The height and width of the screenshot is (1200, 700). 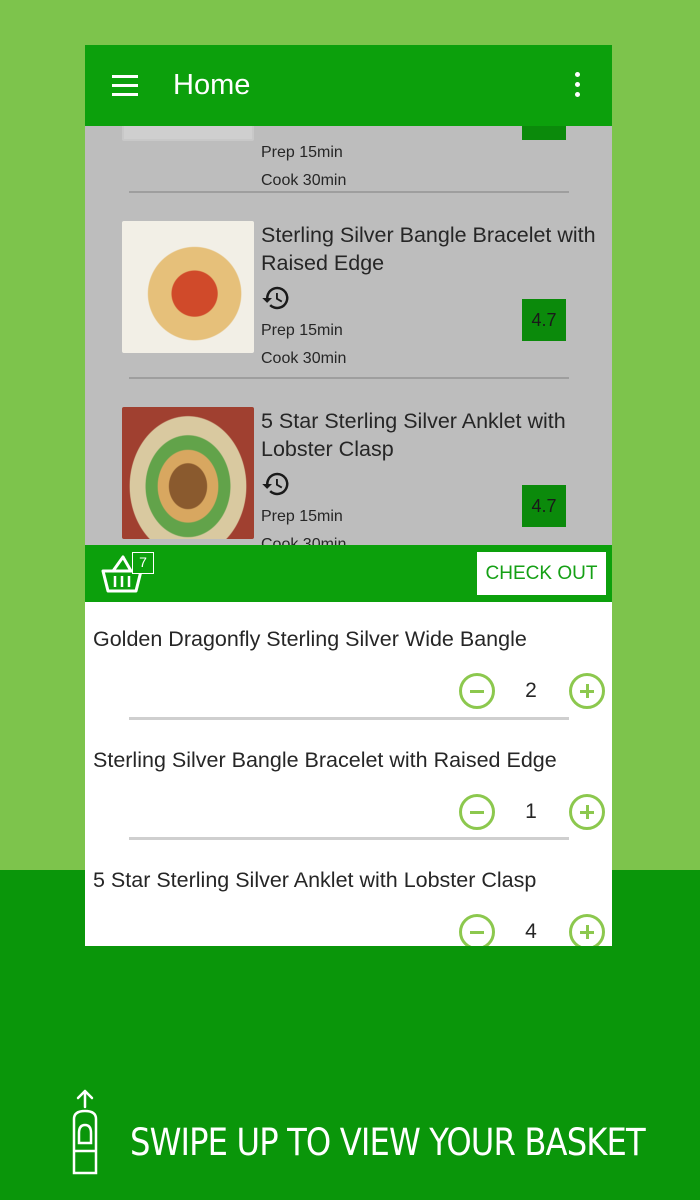 What do you see at coordinates (348, 573) in the screenshot?
I see `basket-header: 7 CHECK OUT` at bounding box center [348, 573].